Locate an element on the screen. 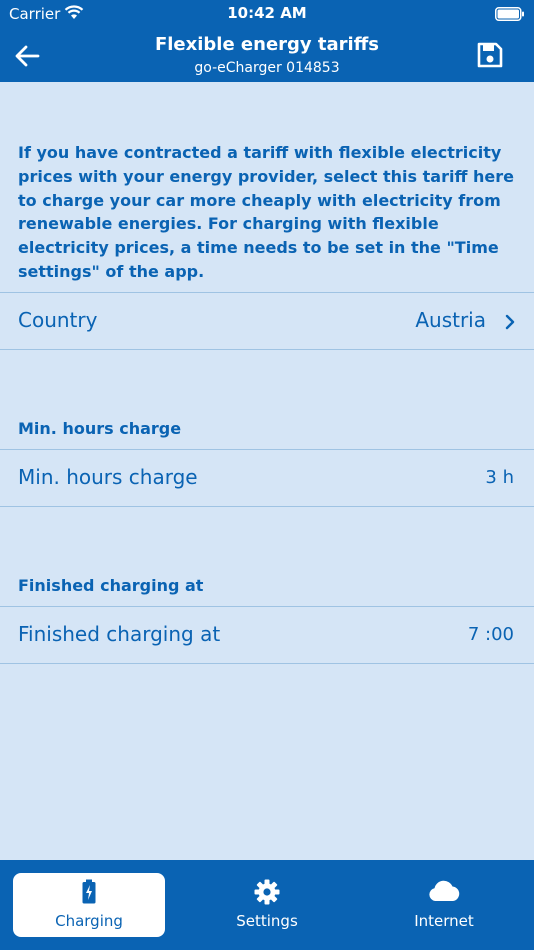 The image size is (534, 950). min-hours-value: 3 h is located at coordinates (499, 477).